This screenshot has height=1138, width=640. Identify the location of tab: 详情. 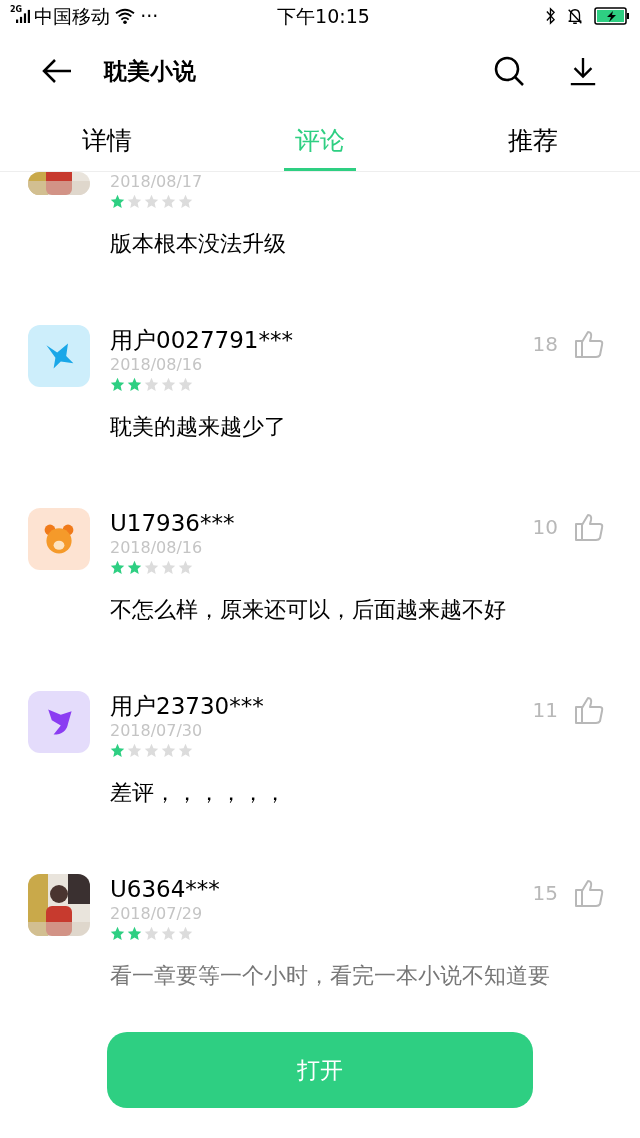
(107, 140).